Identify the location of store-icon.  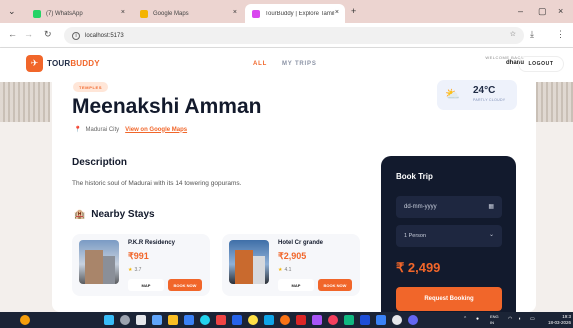
(189, 320).